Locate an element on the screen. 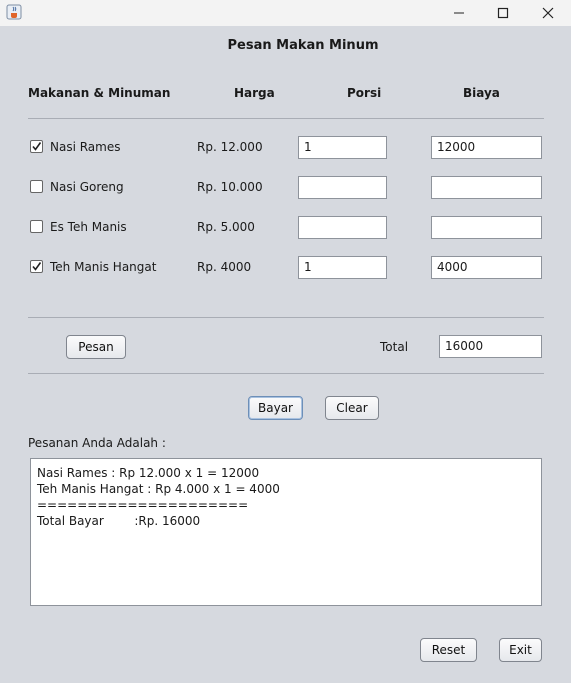 The image size is (571, 683). summary-line: Nasi Rames : Rp 12.000 x 1 = 12000 is located at coordinates (148, 473).